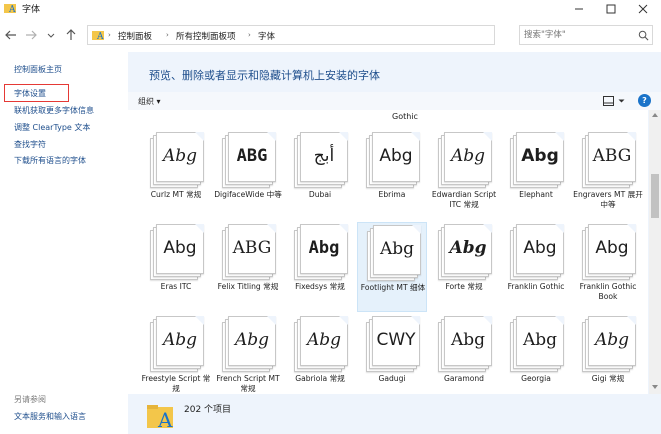 The image size is (661, 434). I want to click on font-tile: Abg Georgia, so click(536, 354).